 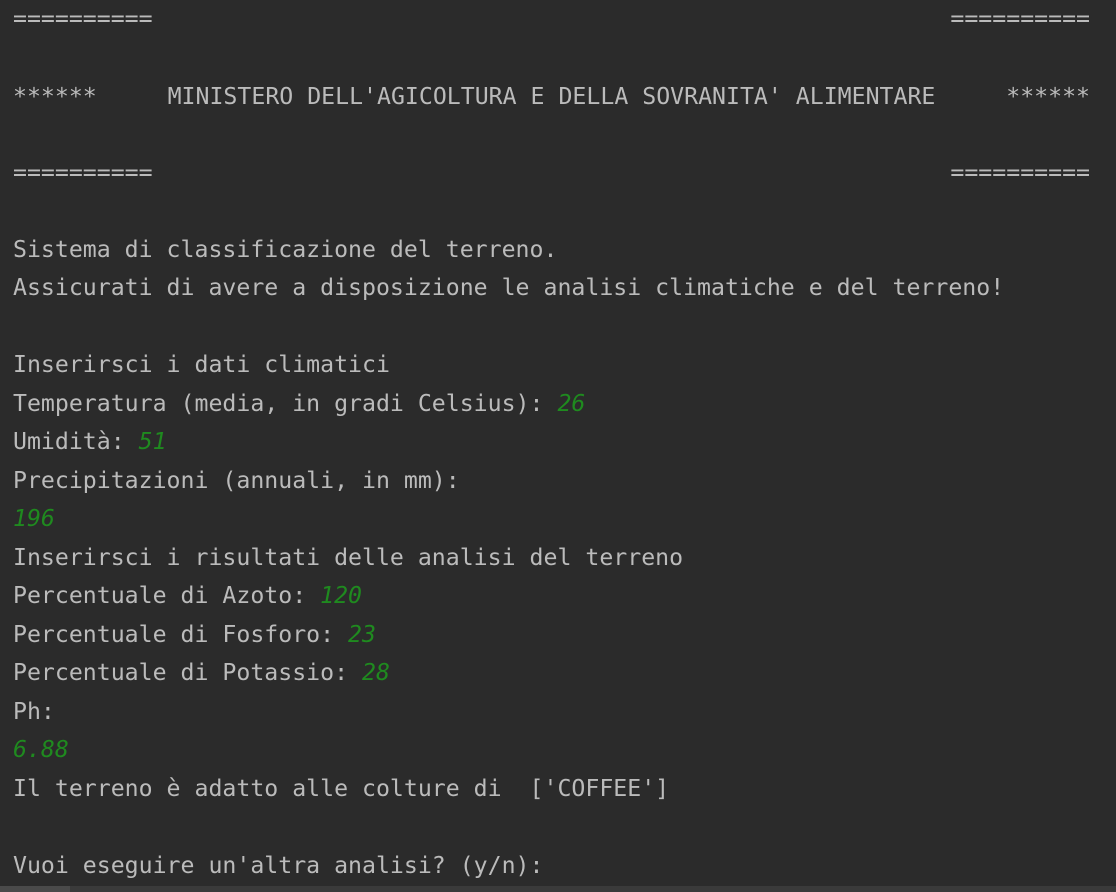 I want to click on horizontal-scrollbar, so click(x=558, y=889).